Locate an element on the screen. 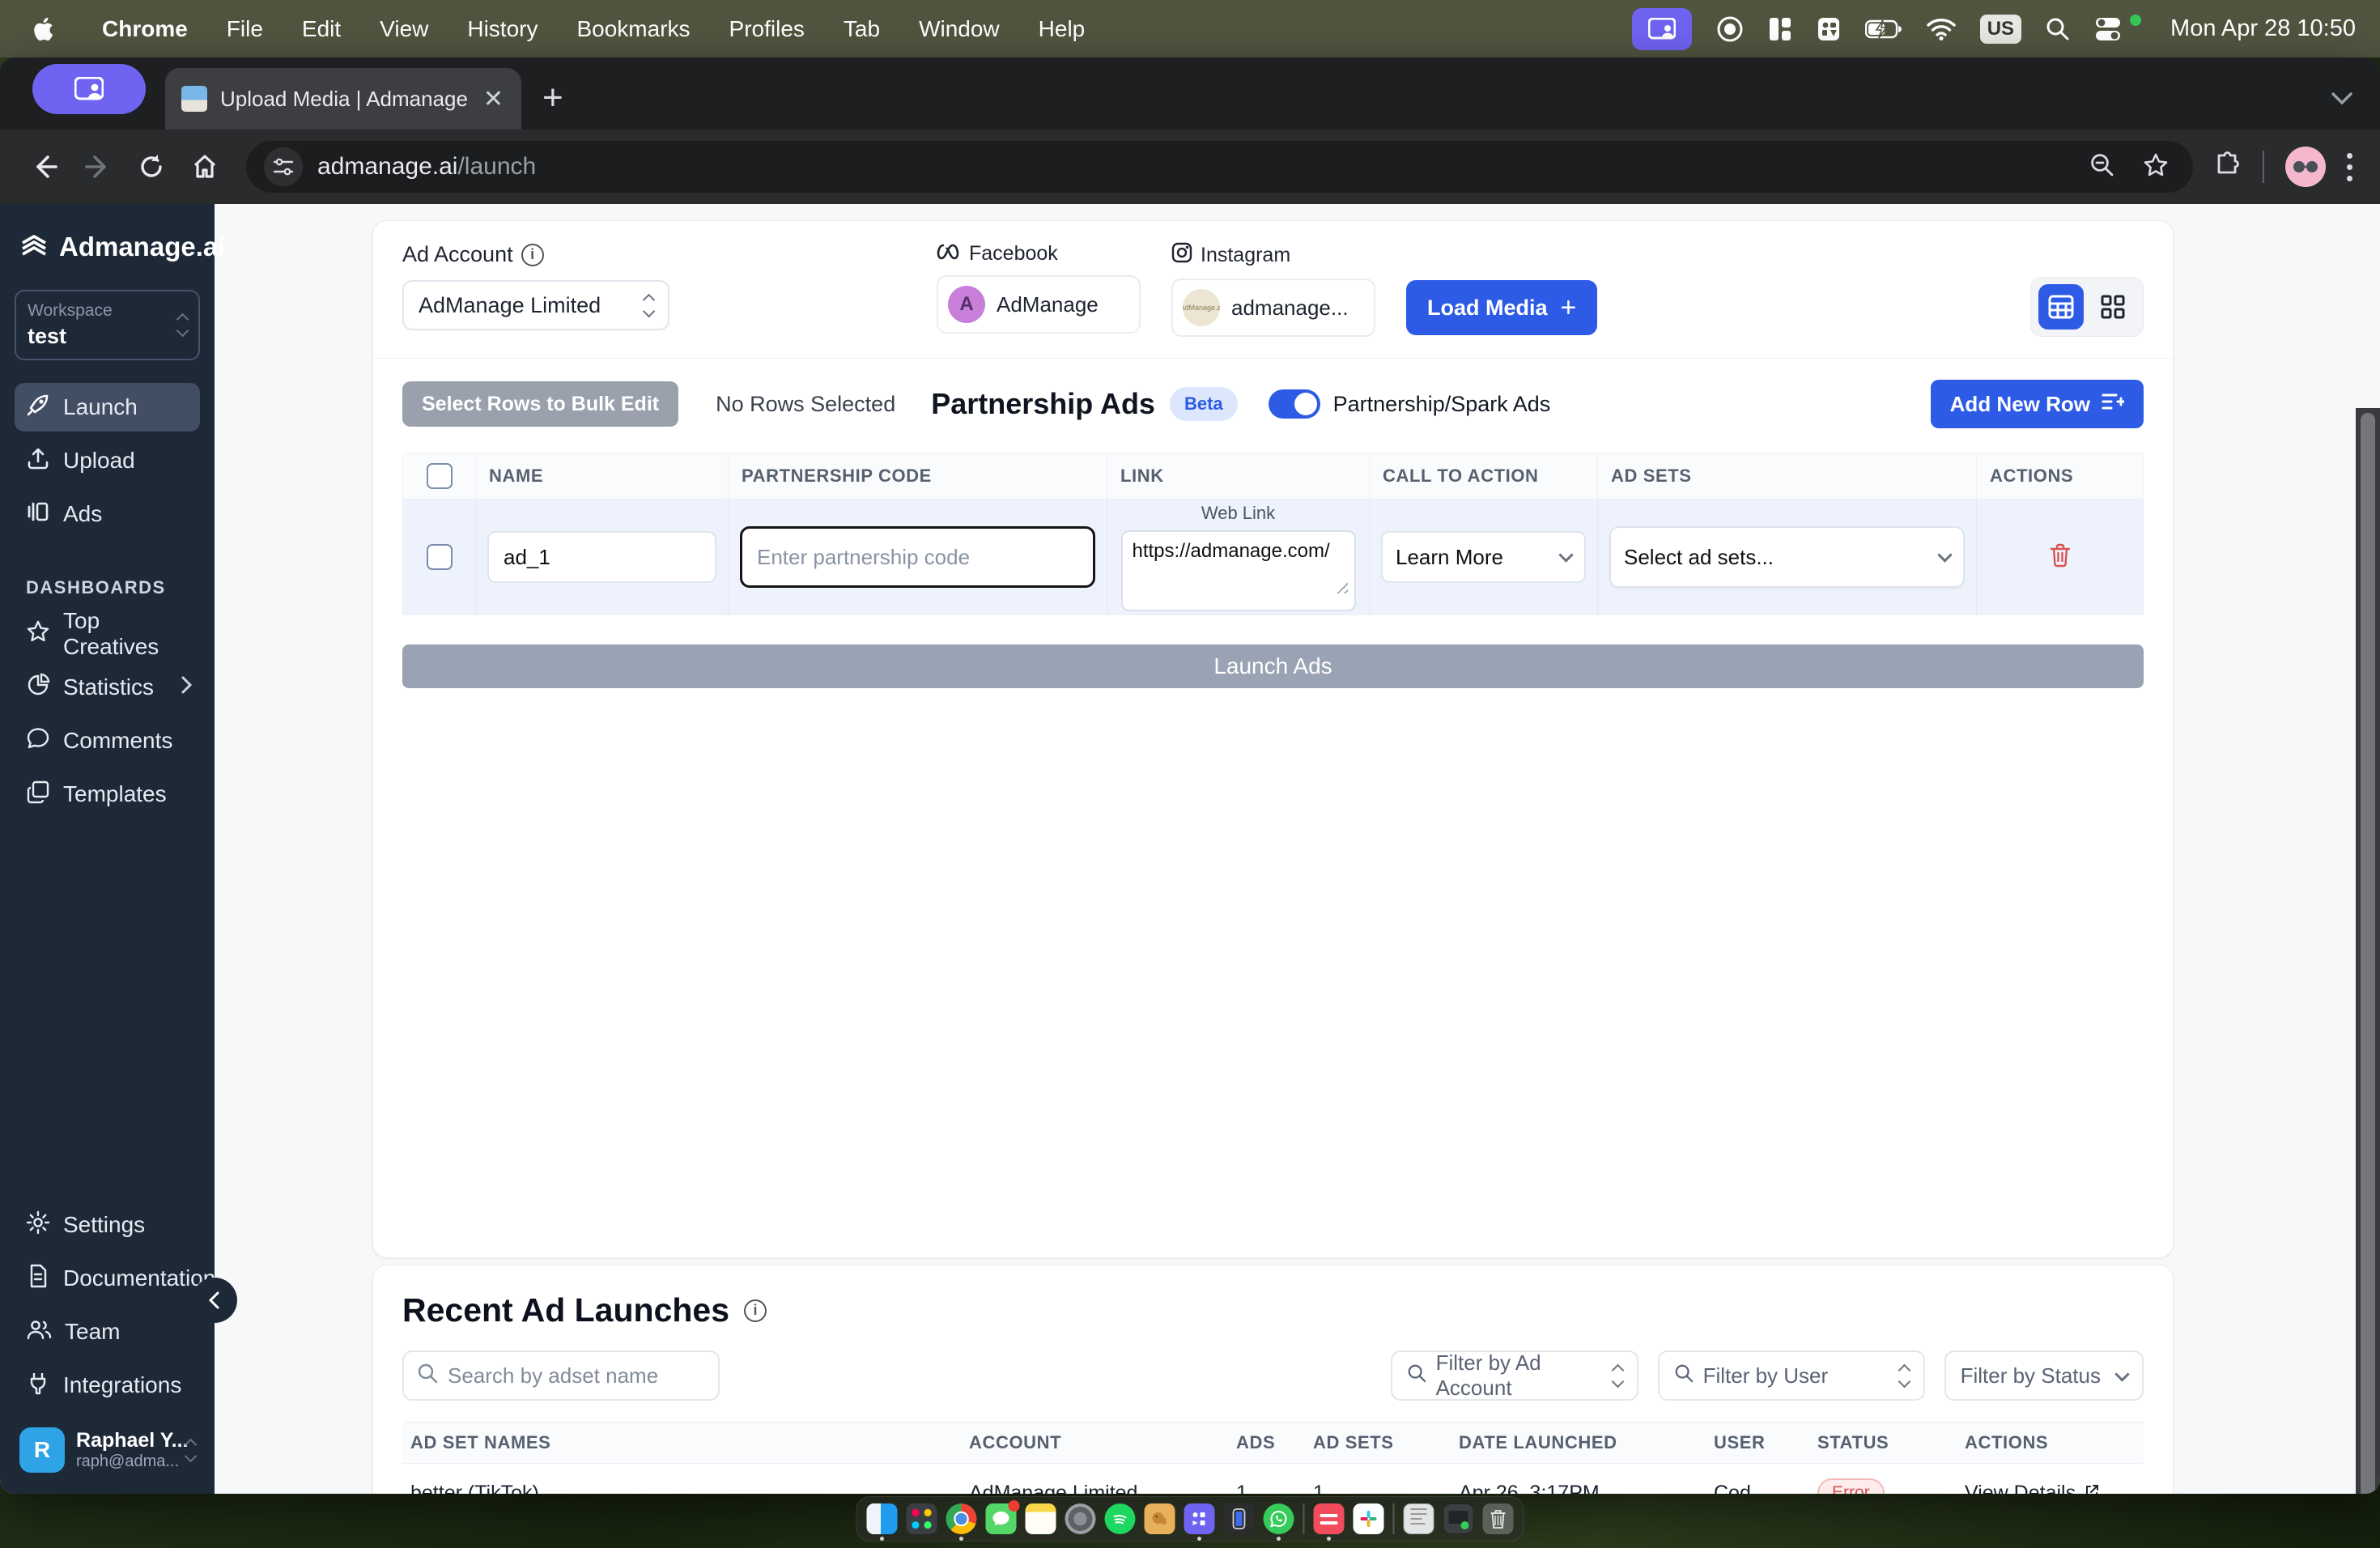 This screenshot has height=1548, width=2380. forward-icon is located at coordinates (98, 166).